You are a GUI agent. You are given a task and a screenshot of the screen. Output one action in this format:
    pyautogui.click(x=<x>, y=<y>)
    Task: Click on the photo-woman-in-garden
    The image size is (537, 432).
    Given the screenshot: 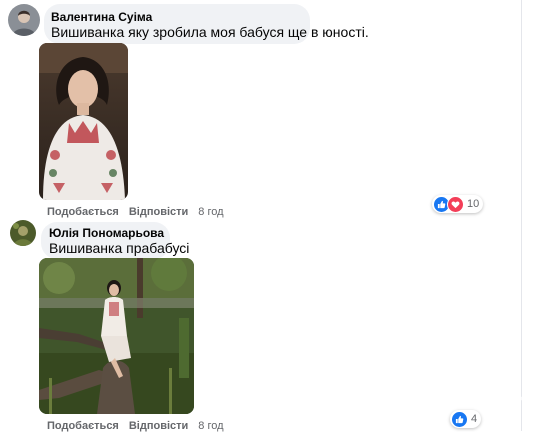 What is the action you would take?
    pyautogui.click(x=116, y=336)
    